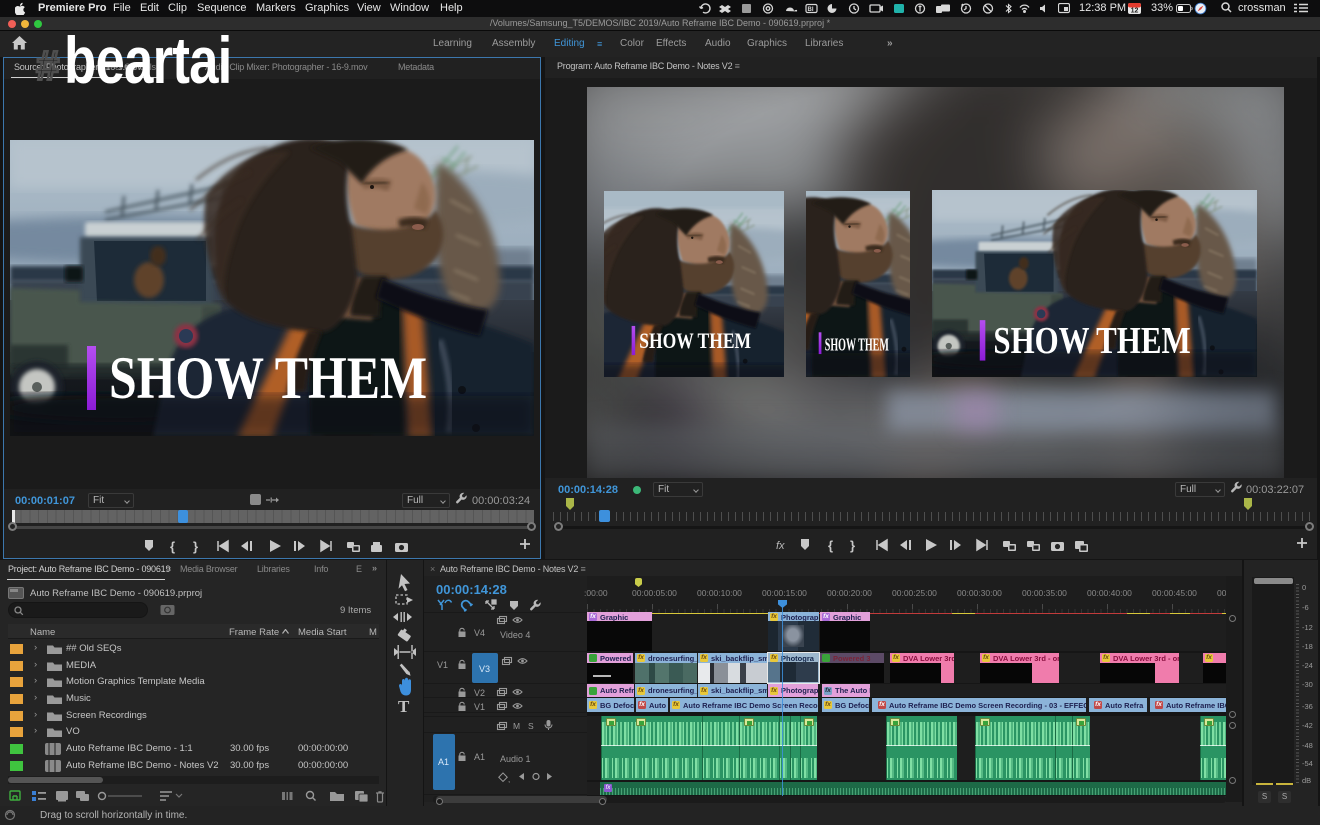 Image resolution: width=1320 pixels, height=825 pixels. Describe the element at coordinates (515, 635) in the screenshot. I see `svg-text: Video 4` at that location.